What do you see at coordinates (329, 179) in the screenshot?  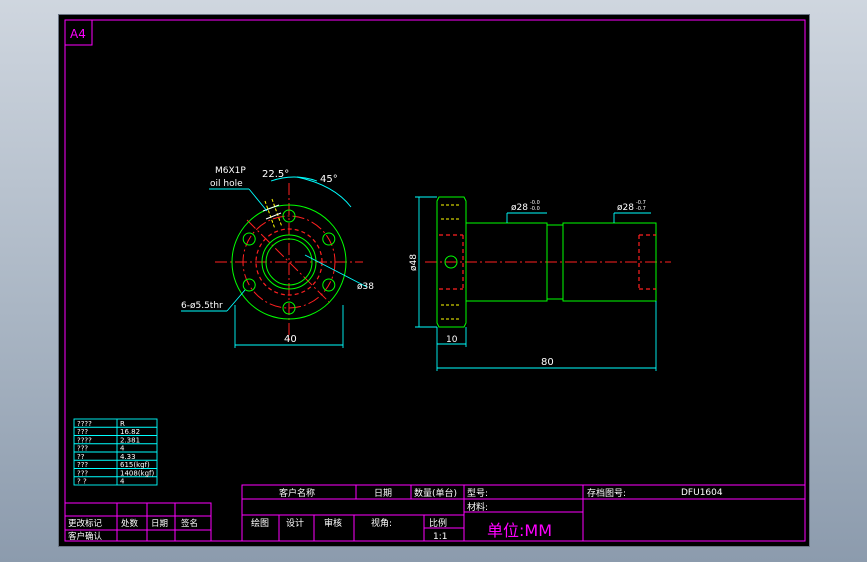 I see `angle-large-label: 45°` at bounding box center [329, 179].